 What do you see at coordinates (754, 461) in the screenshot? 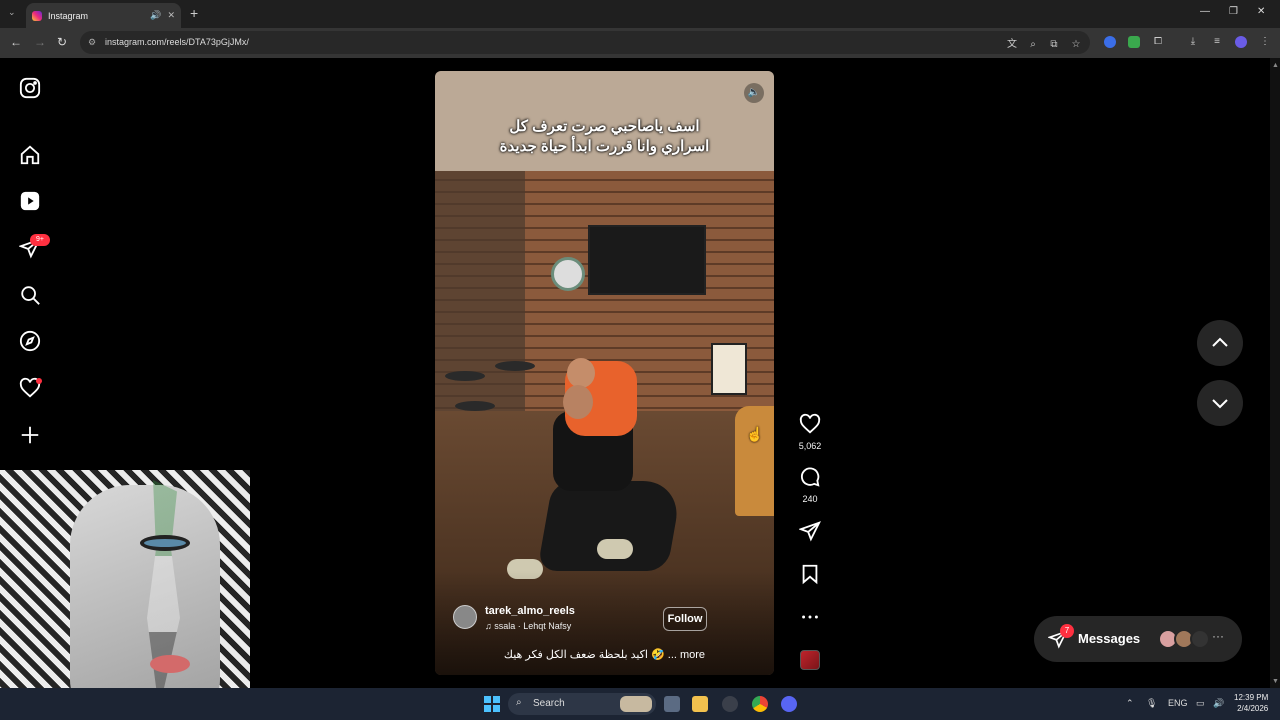
I see `wooden-chair` at bounding box center [754, 461].